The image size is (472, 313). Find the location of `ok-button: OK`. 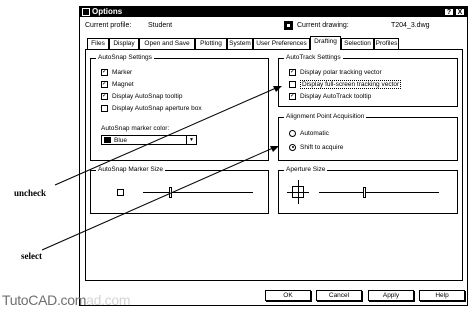

ok-button: OK is located at coordinates (288, 295).